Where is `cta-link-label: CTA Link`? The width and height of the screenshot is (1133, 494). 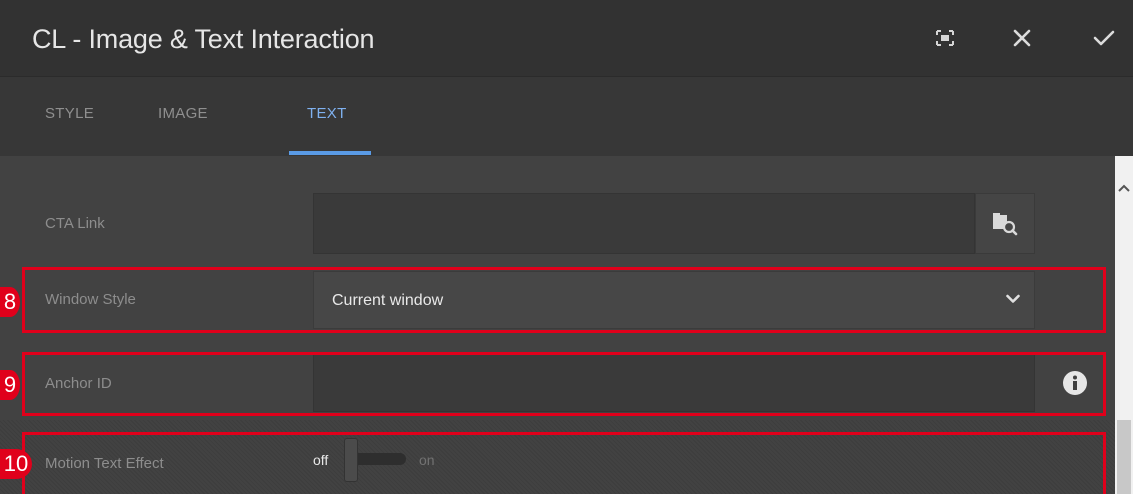 cta-link-label: CTA Link is located at coordinates (75, 223).